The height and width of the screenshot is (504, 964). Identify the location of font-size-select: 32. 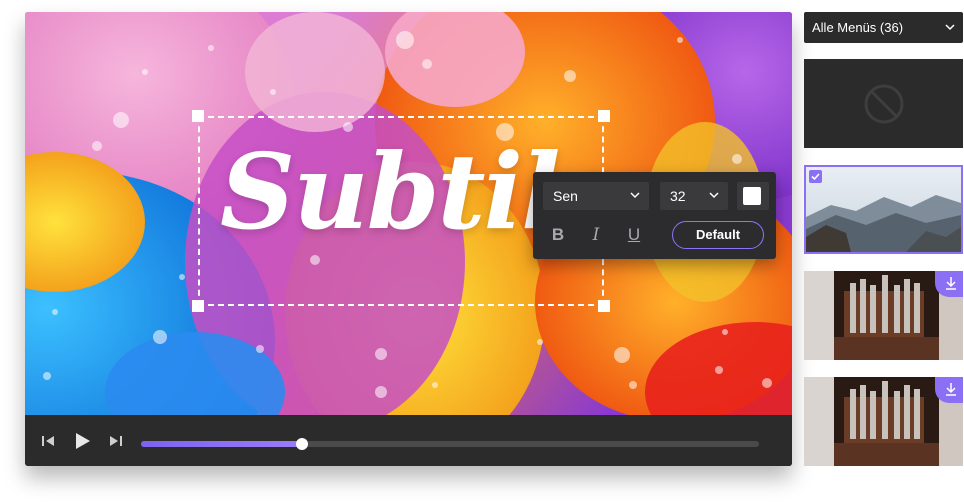
(694, 196).